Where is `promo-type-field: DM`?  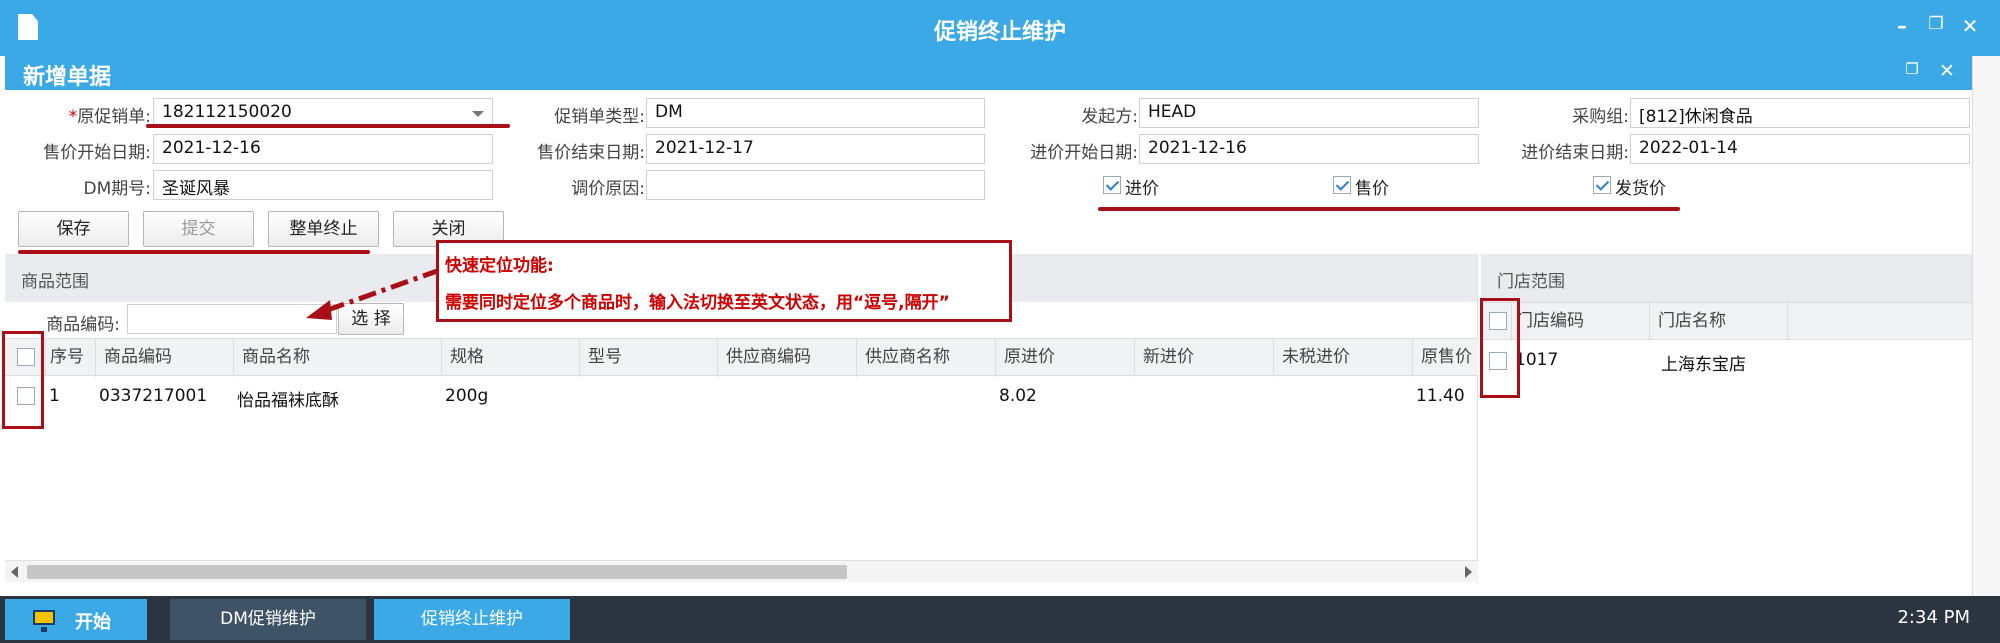 promo-type-field: DM is located at coordinates (815, 113).